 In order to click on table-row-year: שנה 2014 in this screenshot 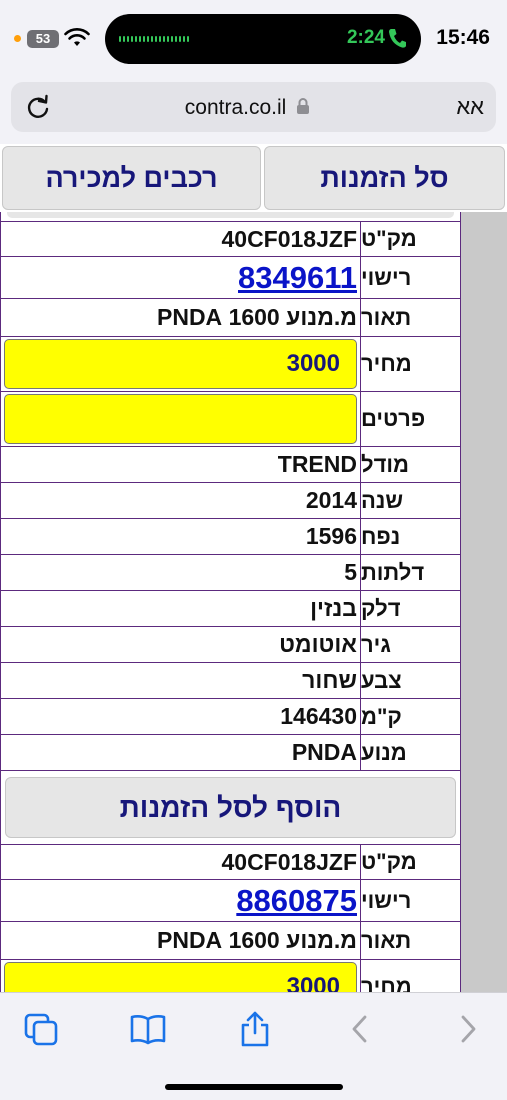, I will do `click(230, 501)`.